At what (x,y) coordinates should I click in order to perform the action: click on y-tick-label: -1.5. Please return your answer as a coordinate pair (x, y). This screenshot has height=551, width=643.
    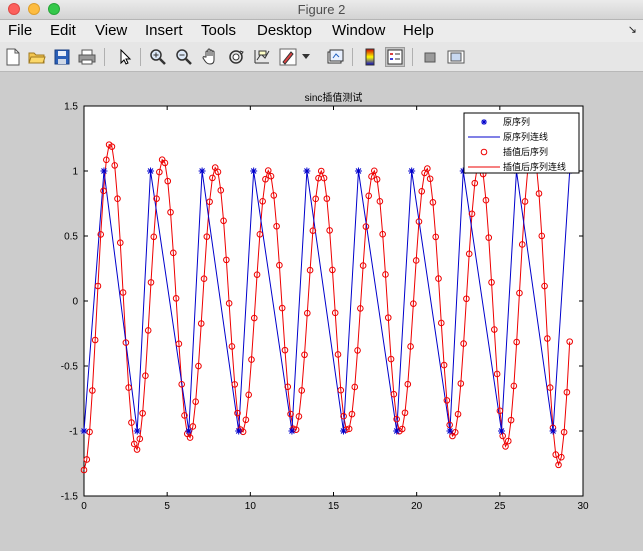
    Looking at the image, I should click on (70, 497).